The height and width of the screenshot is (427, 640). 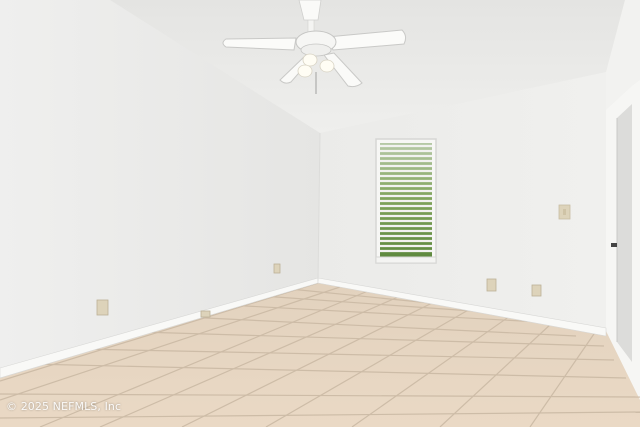 I want to click on light-switch-icon, so click(x=564, y=212).